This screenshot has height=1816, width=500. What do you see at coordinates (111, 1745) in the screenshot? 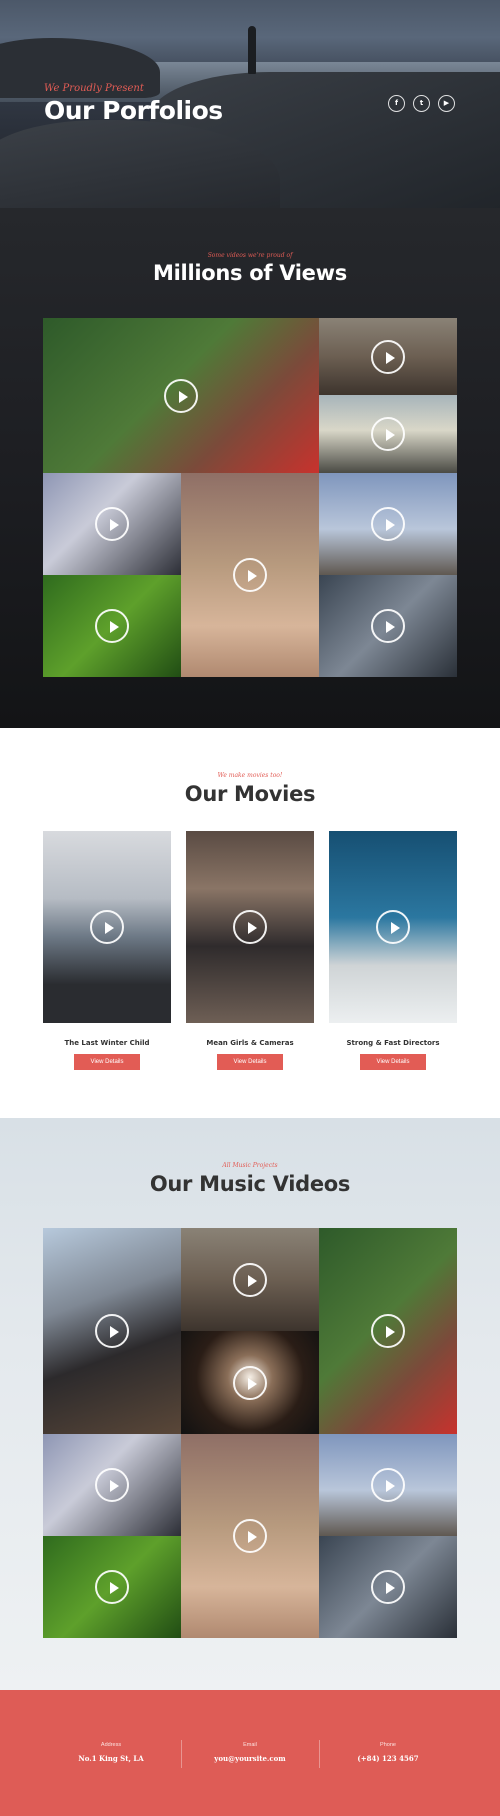
I see `address-label: Address` at bounding box center [111, 1745].